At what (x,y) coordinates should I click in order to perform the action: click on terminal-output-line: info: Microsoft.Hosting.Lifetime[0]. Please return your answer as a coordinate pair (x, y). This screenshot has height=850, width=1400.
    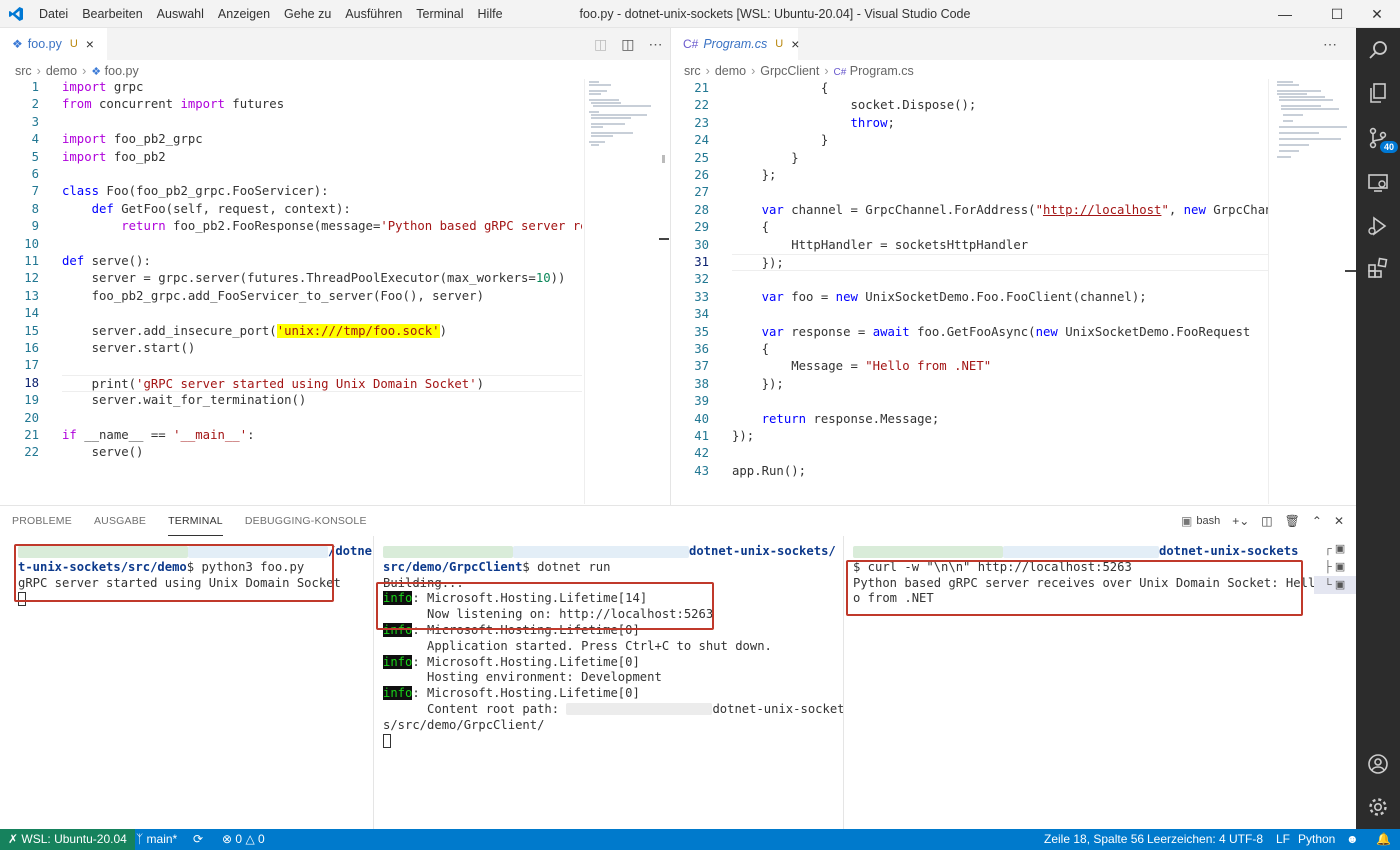
    Looking at the image, I should click on (609, 694).